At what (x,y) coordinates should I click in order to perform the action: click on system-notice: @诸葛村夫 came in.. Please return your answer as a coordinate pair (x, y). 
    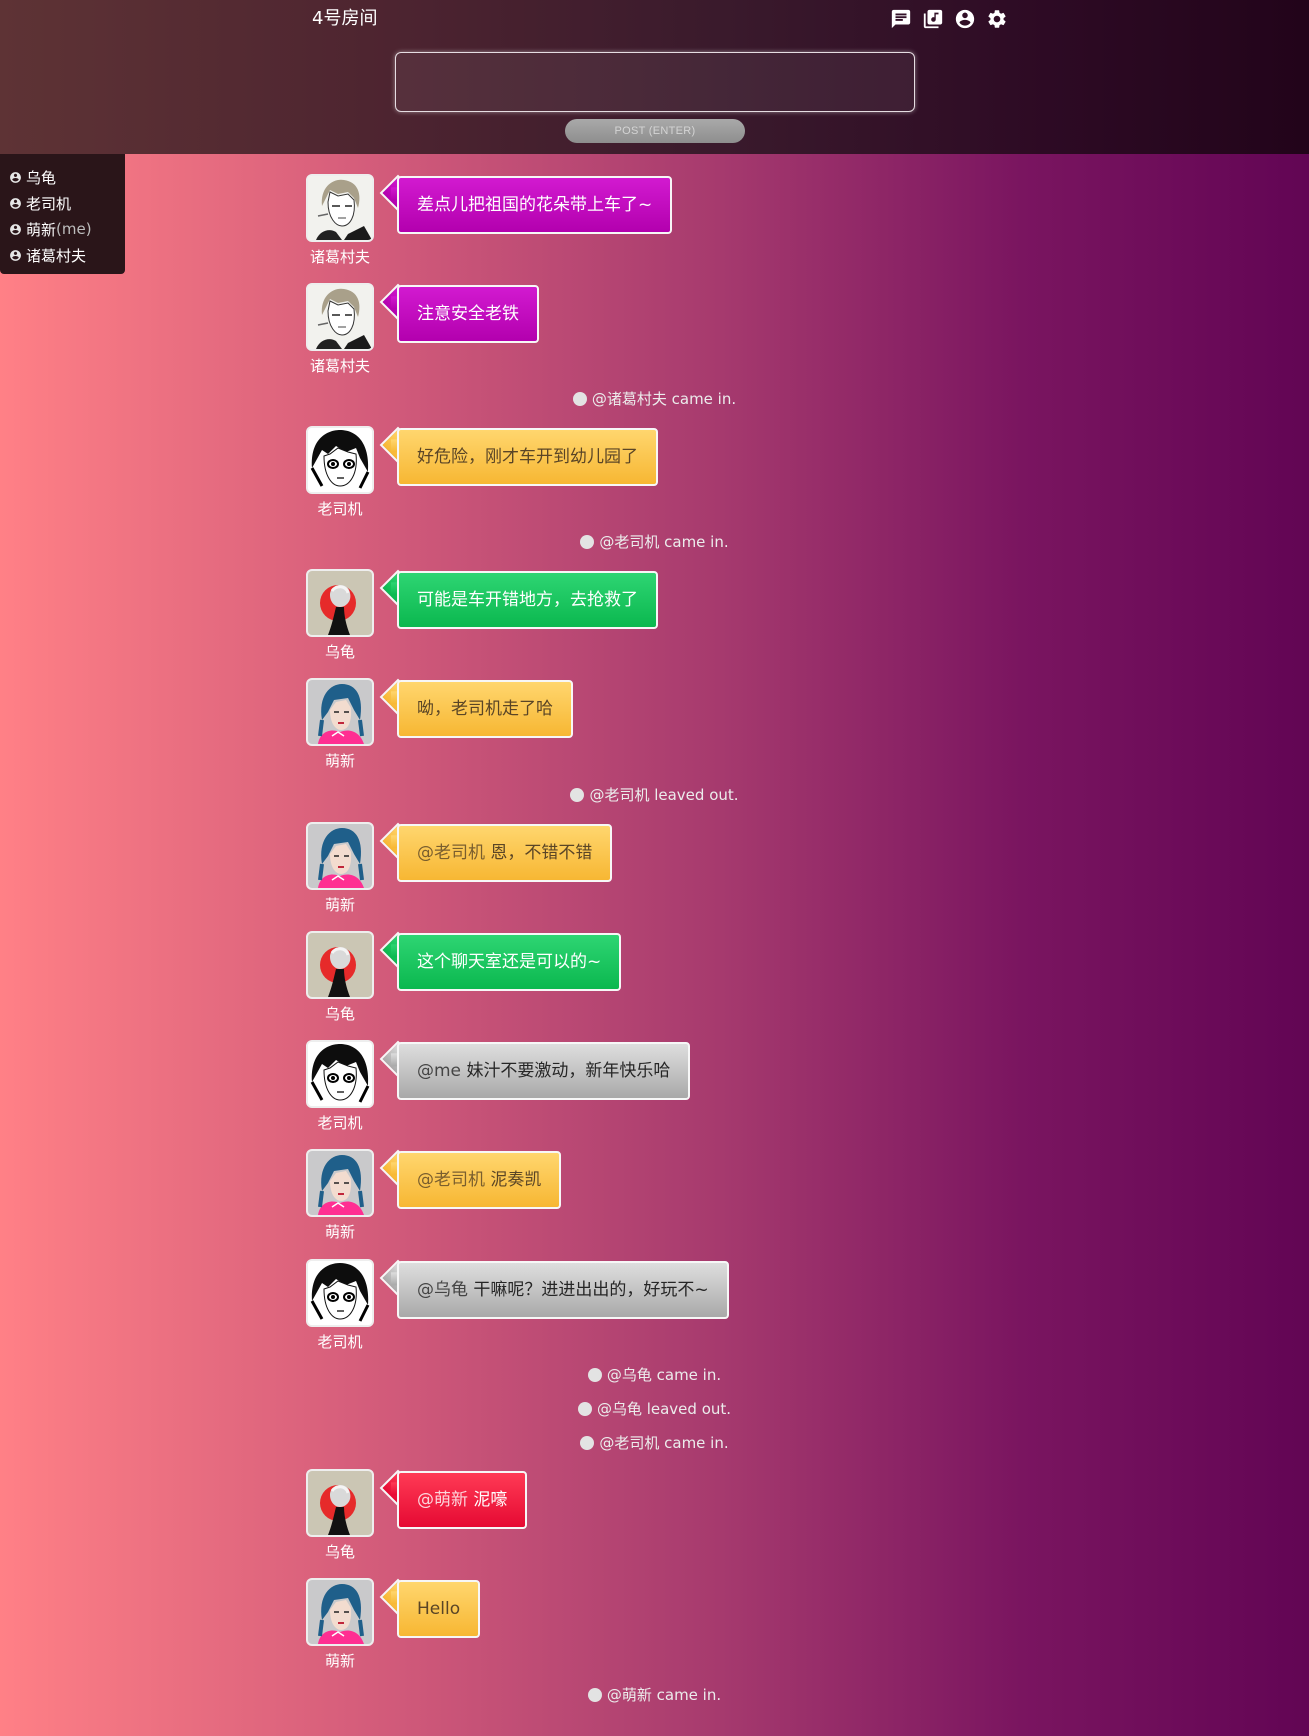
    Looking at the image, I should click on (654, 399).